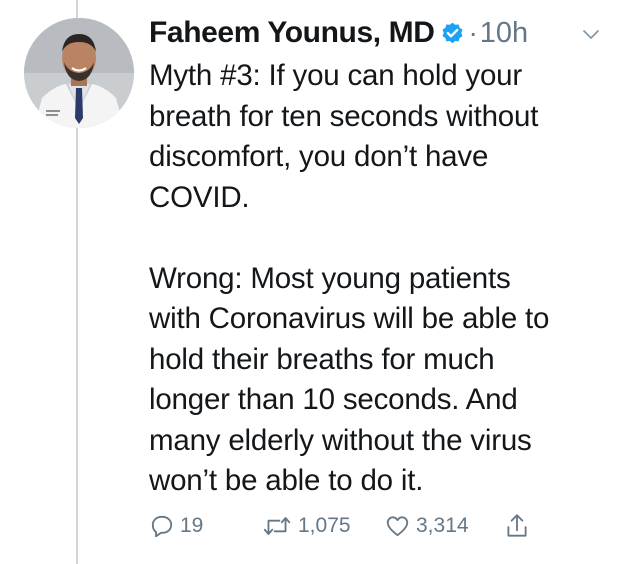 This screenshot has width=620, height=564. Describe the element at coordinates (442, 525) in the screenshot. I see `like-count: 3,314` at that location.